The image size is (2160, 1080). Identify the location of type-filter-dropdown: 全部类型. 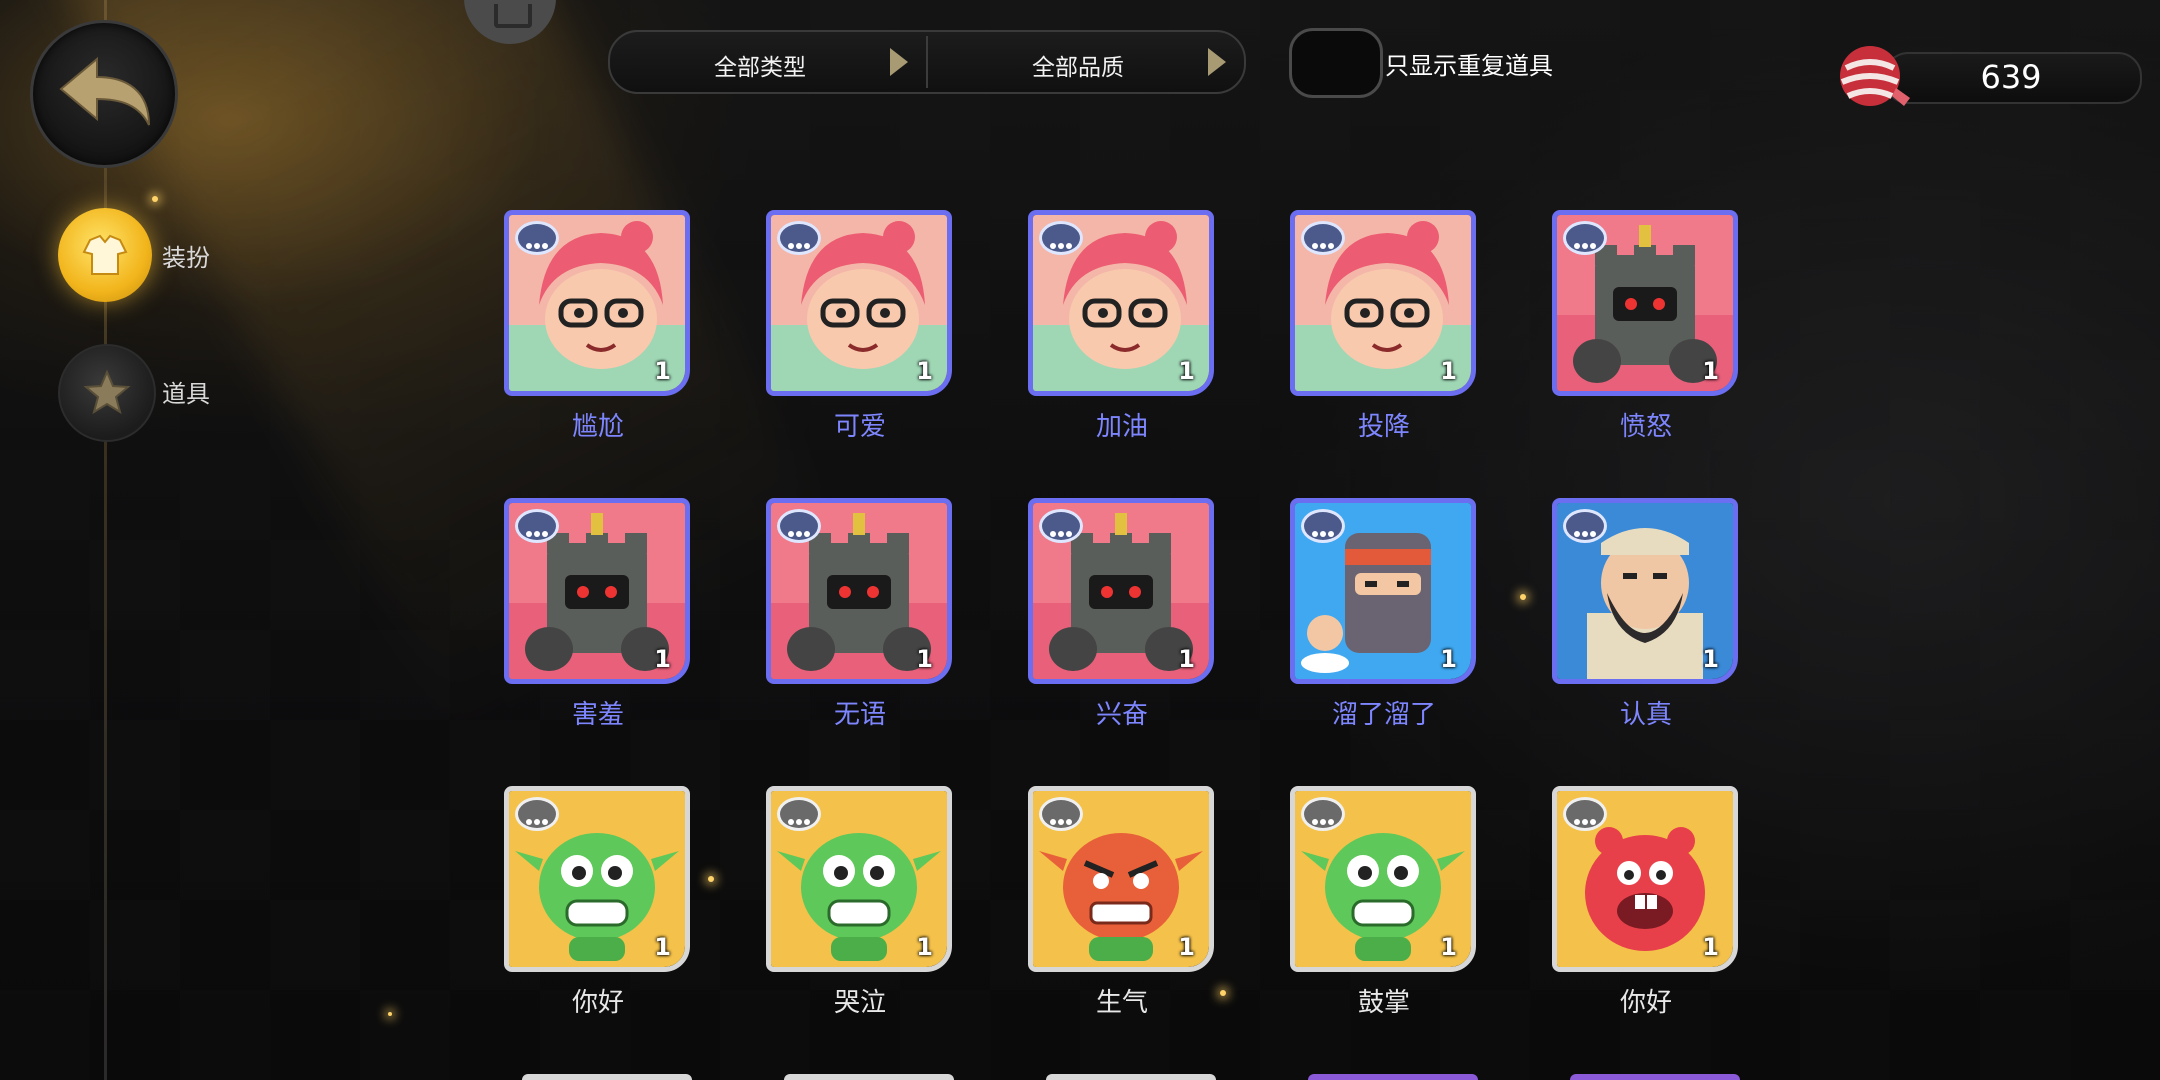
(768, 62).